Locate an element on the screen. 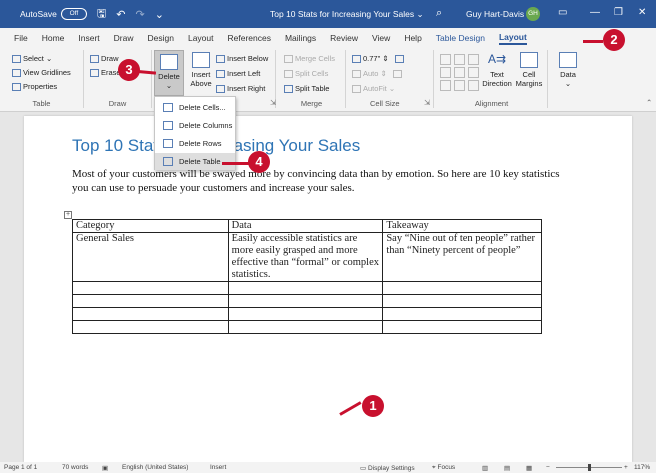  draw-table-button: Draw is located at coordinates (104, 59).